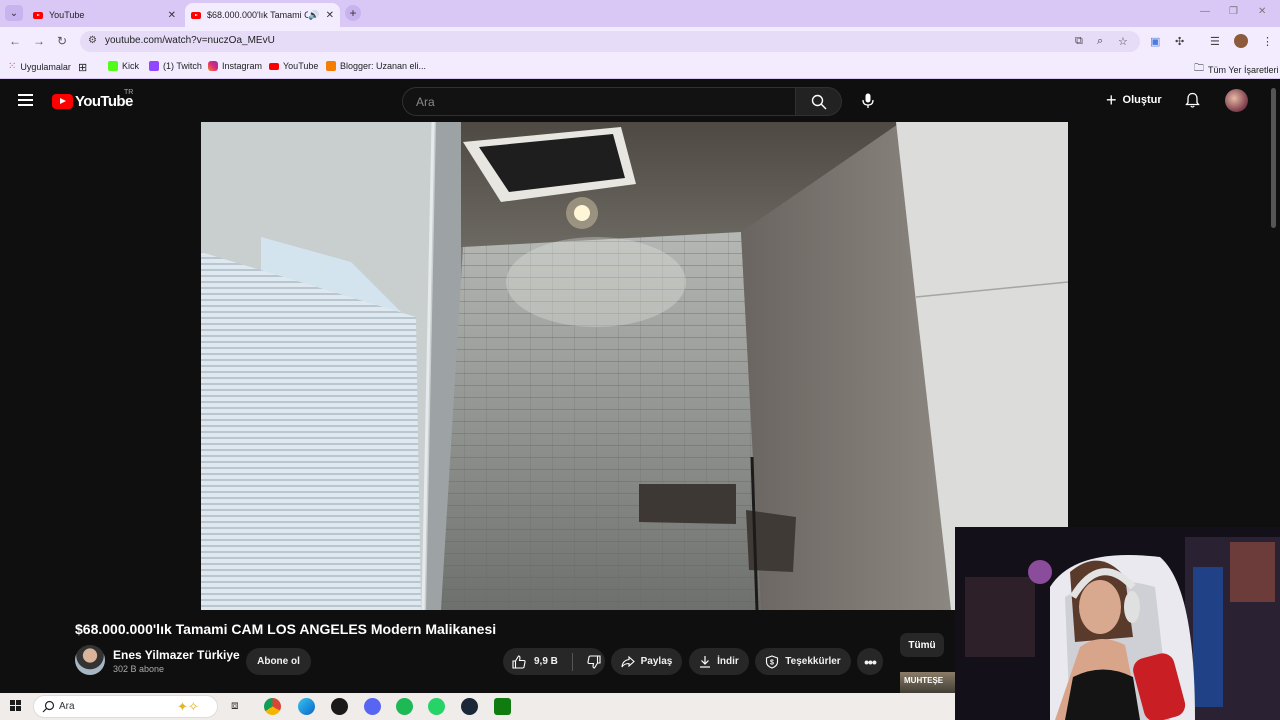  Describe the element at coordinates (1192, 100) in the screenshot. I see `bell-icon` at that location.